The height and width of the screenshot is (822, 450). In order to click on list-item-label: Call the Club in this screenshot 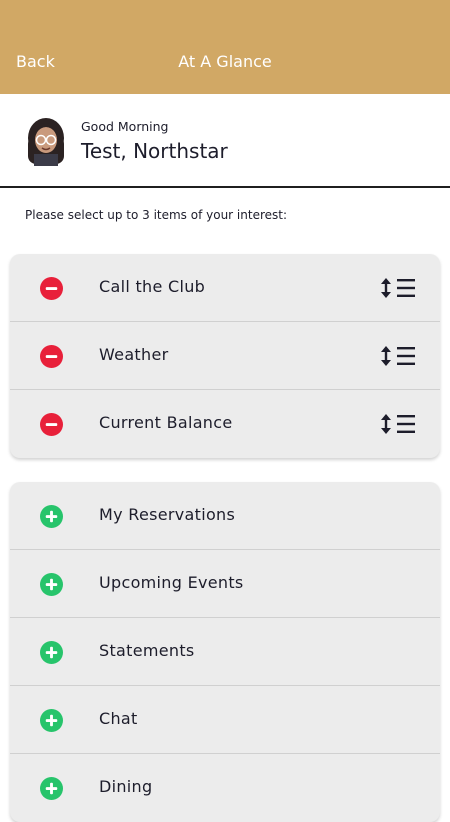, I will do `click(152, 286)`.